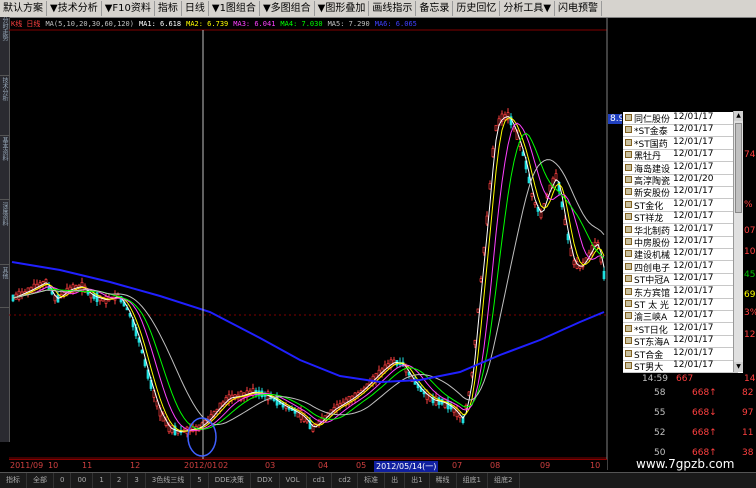  I want to click on bottom-tab-11: VOL, so click(293, 480).